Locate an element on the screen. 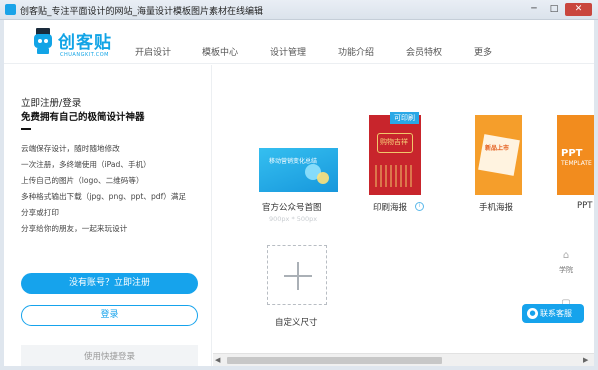 The height and width of the screenshot is (370, 598). logo-text: 创客贴 is located at coordinates (85, 40).